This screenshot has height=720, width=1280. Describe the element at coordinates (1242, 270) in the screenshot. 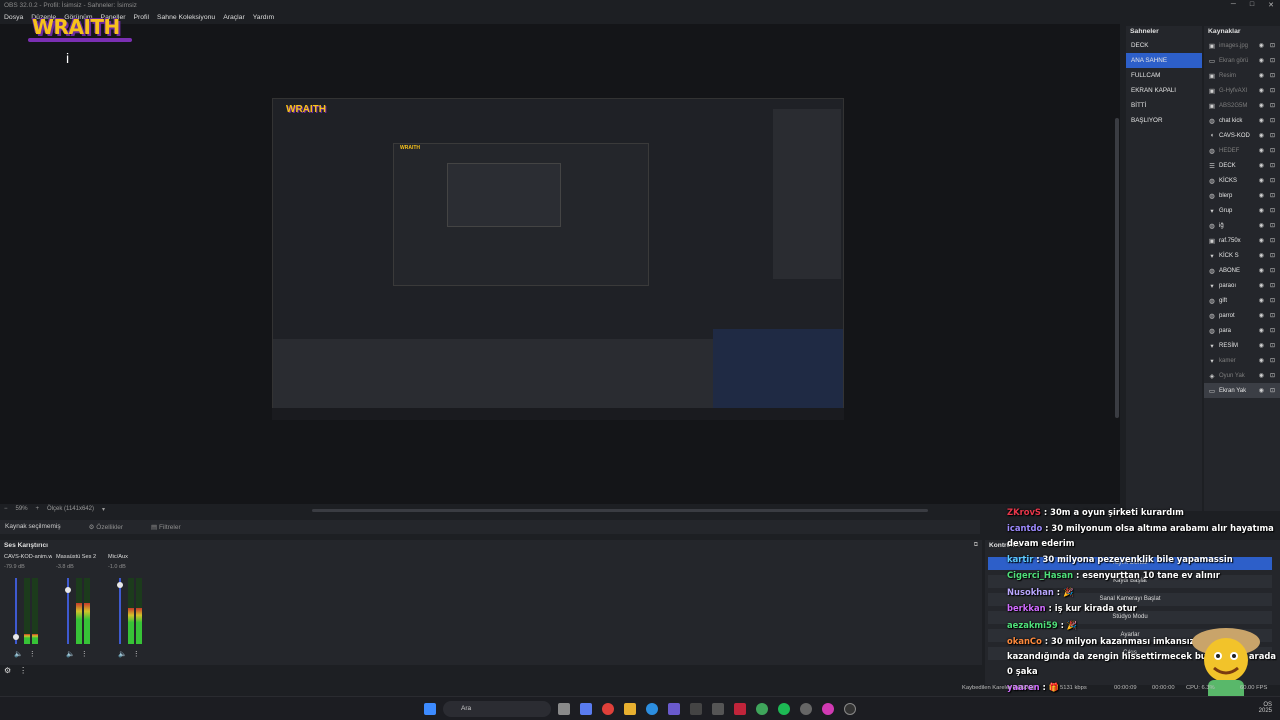

I see `source-item: ◍ ABONE ◉ ⊡` at that location.